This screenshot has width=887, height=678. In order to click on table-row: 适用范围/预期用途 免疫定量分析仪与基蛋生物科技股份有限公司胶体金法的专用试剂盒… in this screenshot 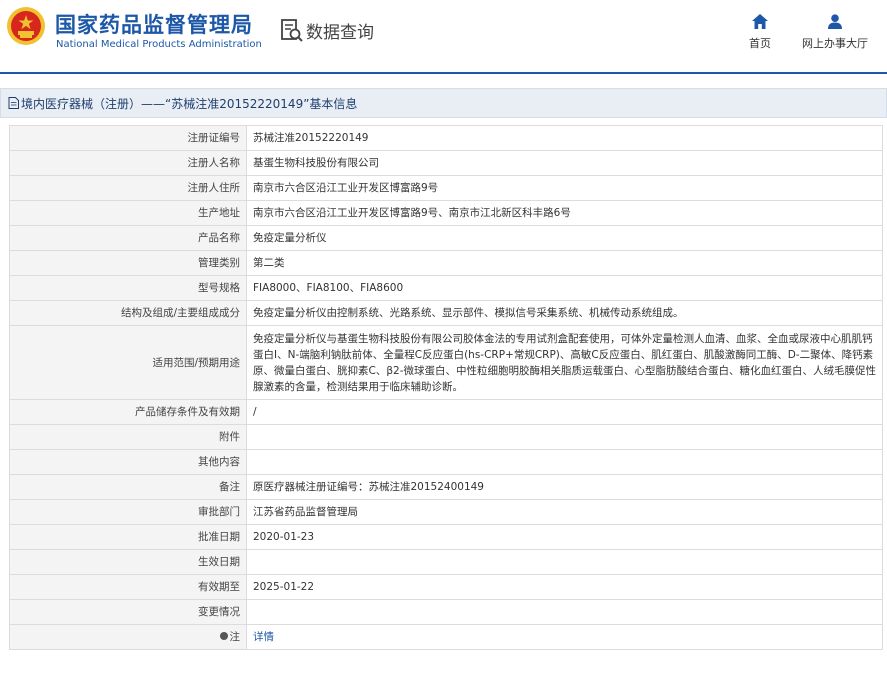, I will do `click(446, 362)`.